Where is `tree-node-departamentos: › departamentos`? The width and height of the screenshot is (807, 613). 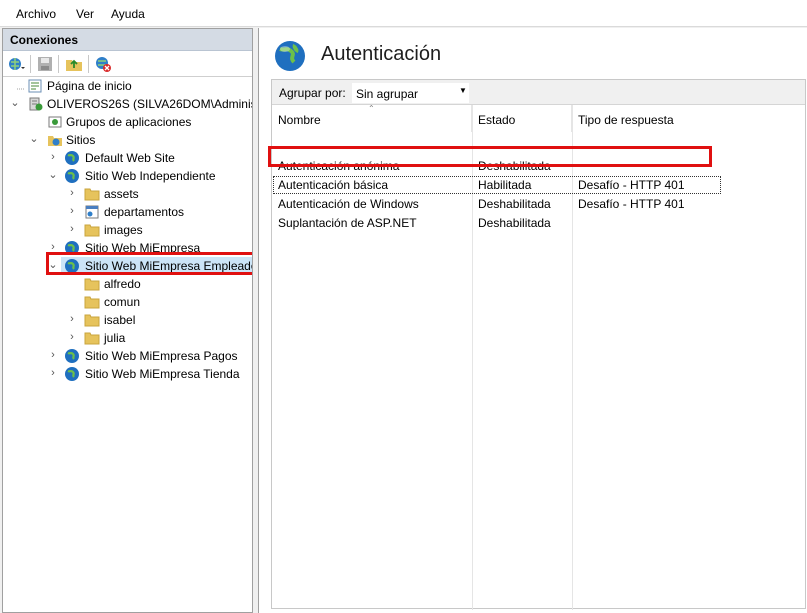 tree-node-departamentos: › departamentos is located at coordinates (127, 212).